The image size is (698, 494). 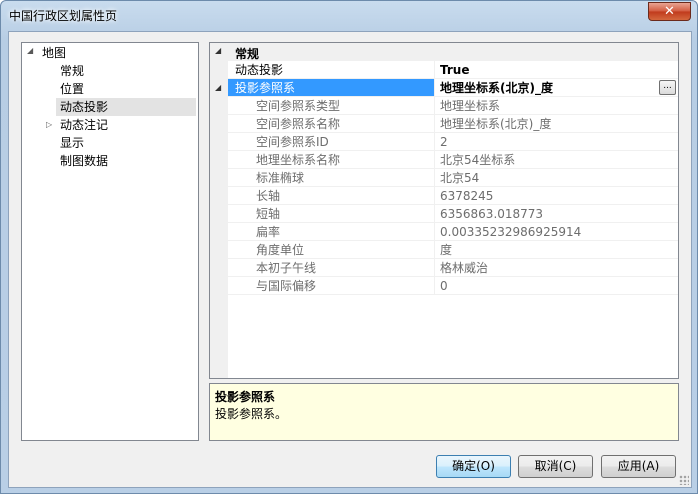 What do you see at coordinates (556, 232) in the screenshot?
I see `subproperty-value: 0.00335232986925914` at bounding box center [556, 232].